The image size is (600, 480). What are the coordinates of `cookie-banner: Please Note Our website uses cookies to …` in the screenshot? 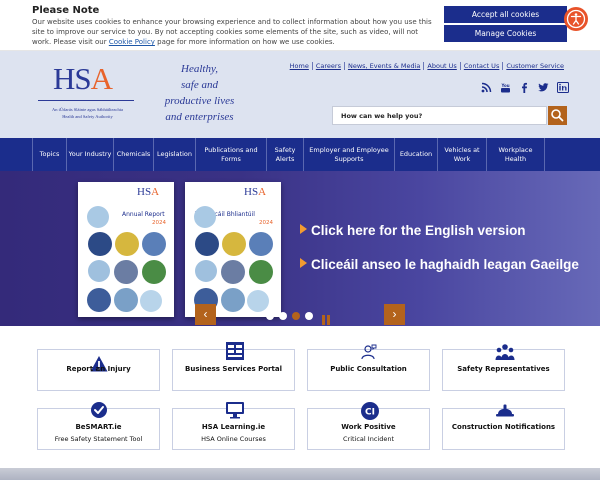 It's located at (300, 25).